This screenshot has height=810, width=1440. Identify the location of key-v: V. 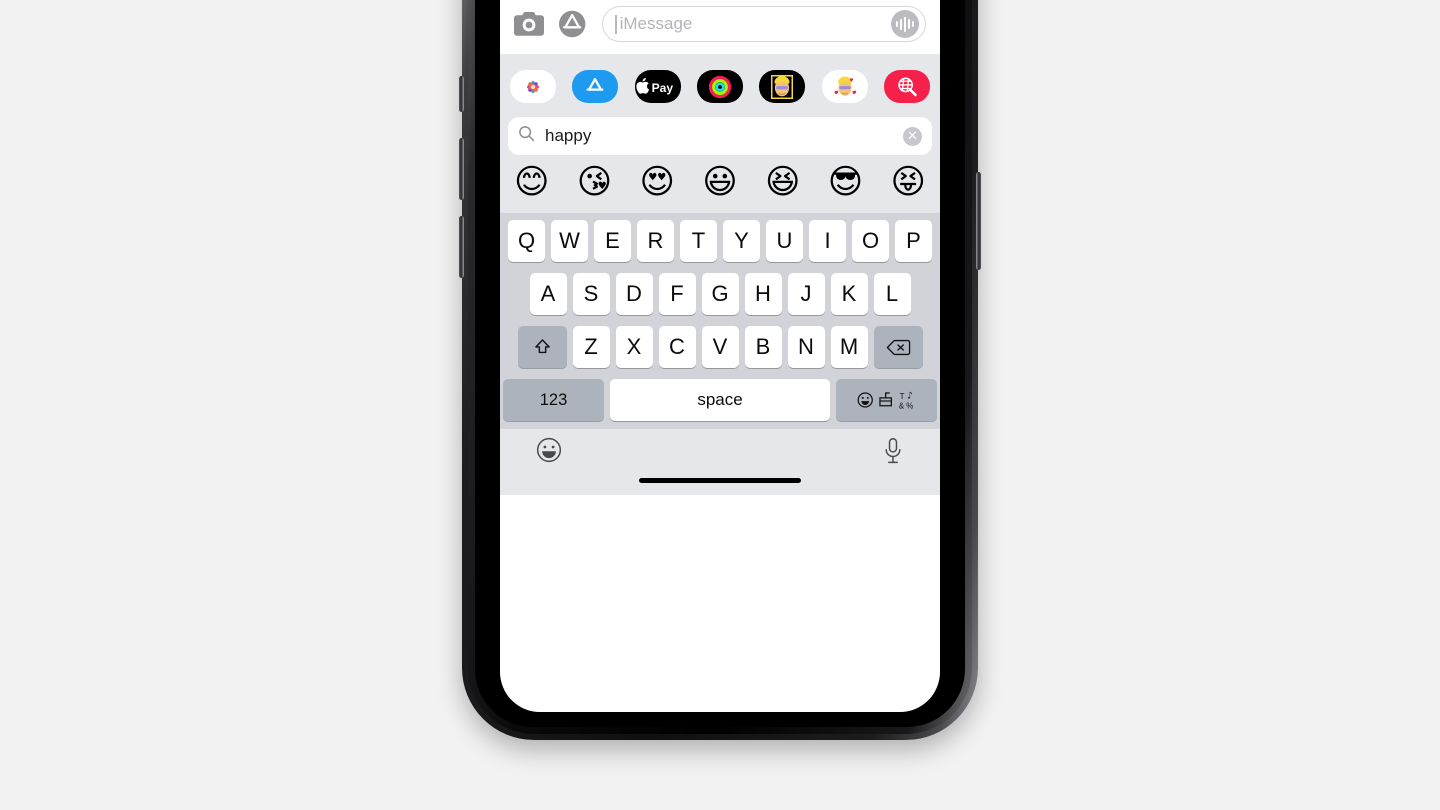
(720, 347).